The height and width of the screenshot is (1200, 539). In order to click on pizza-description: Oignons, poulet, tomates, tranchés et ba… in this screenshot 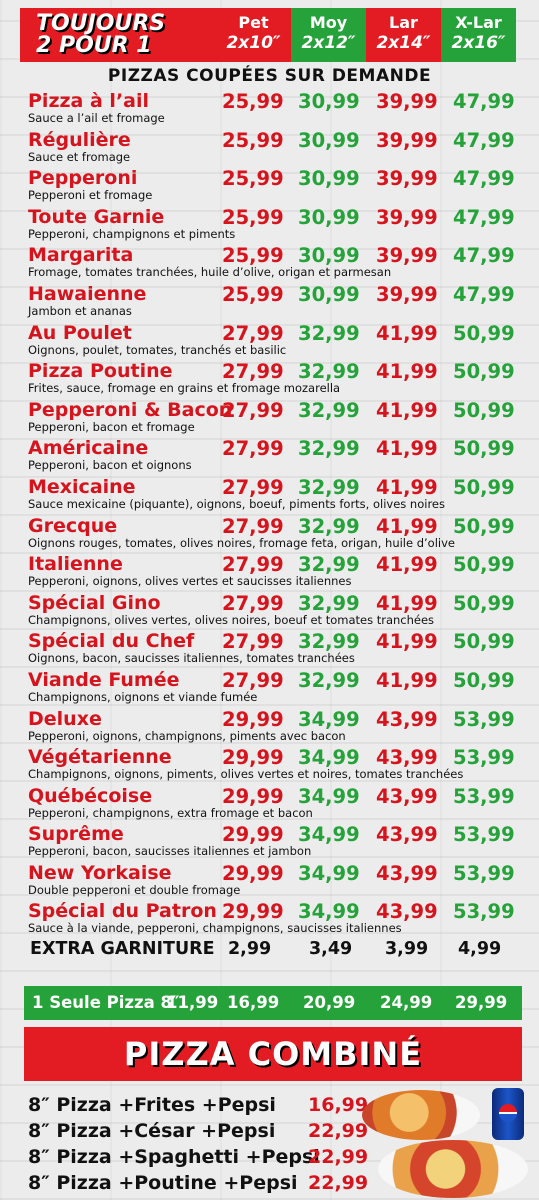, I will do `click(157, 349)`.